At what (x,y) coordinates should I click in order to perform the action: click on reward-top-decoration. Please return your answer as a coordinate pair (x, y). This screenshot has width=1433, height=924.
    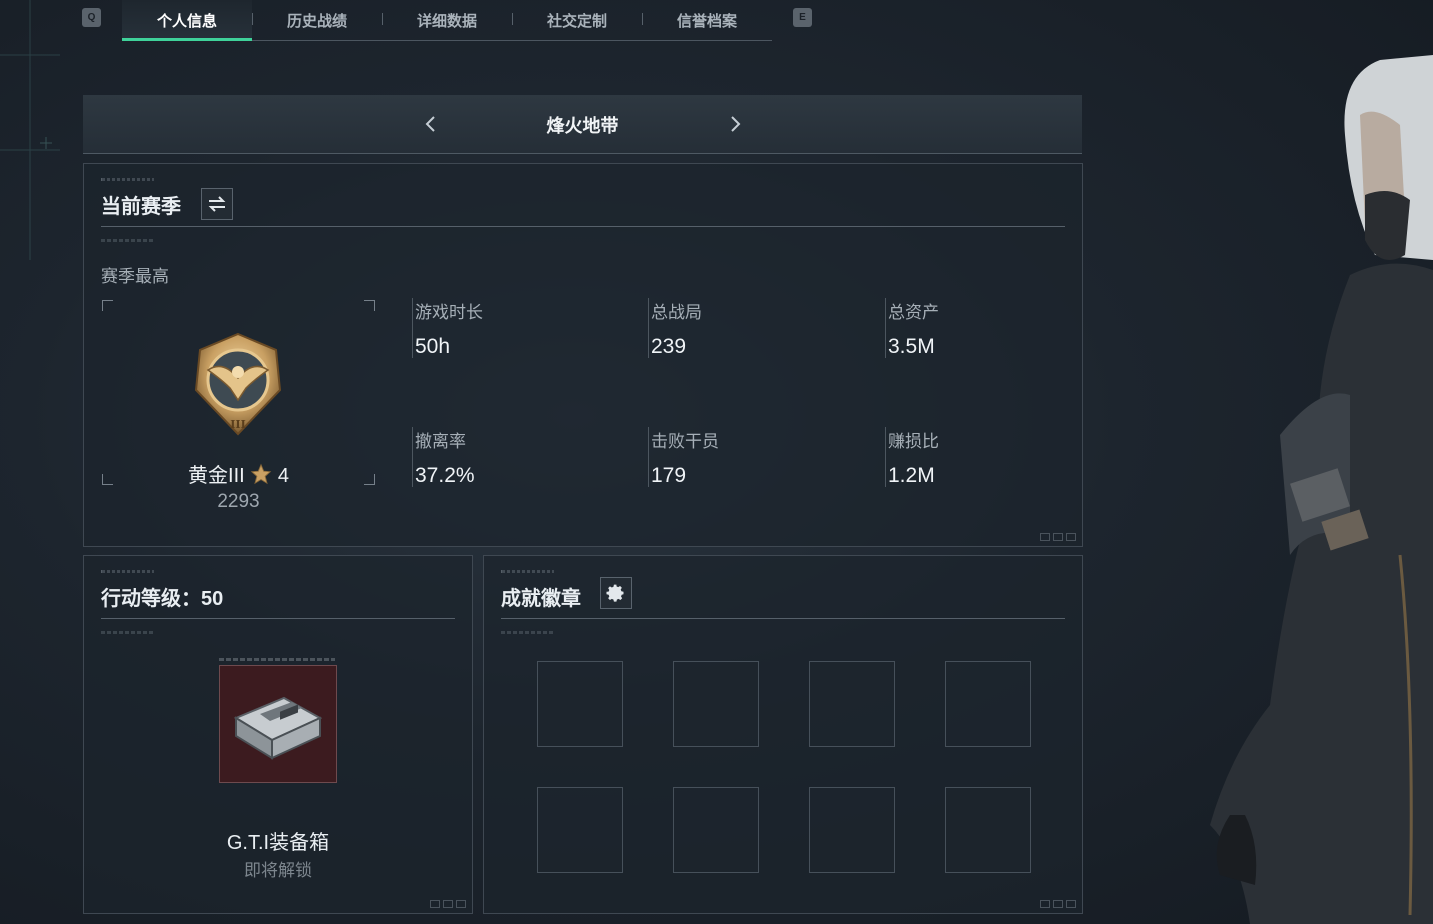
    Looking at the image, I should click on (277, 659).